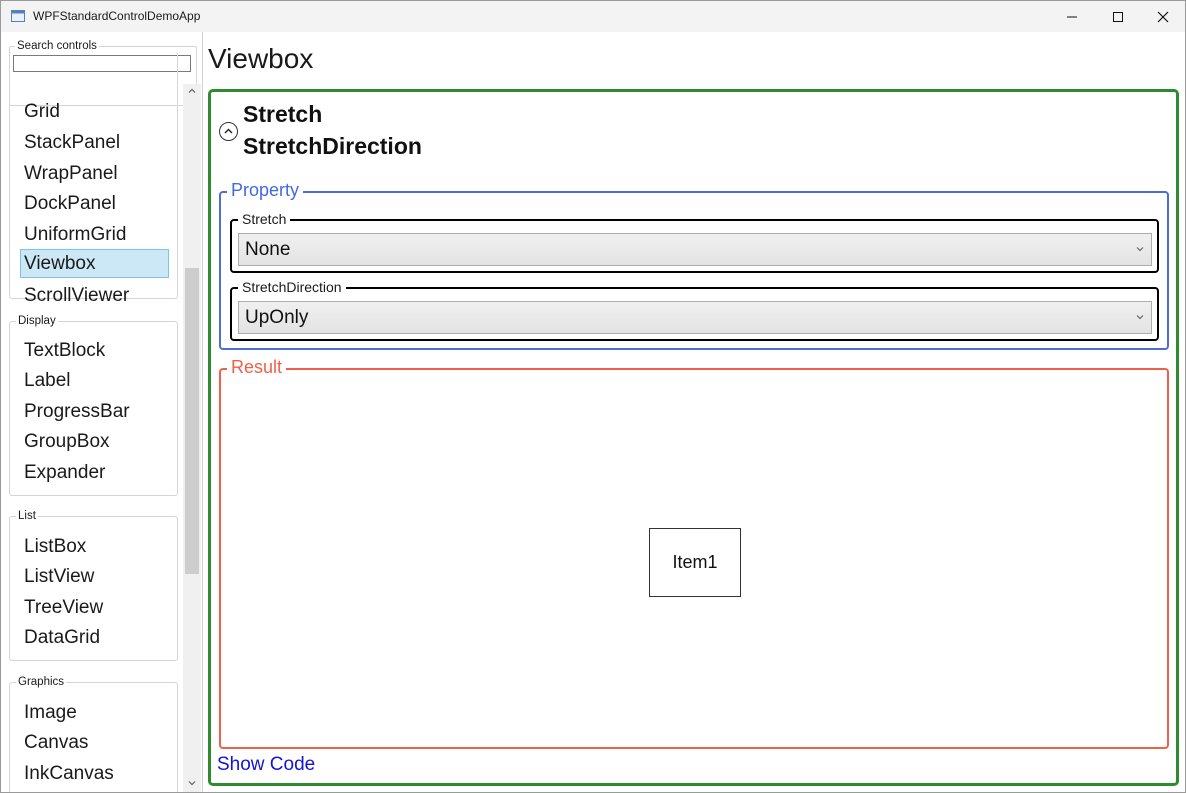  I want to click on minimize-button, so click(1072, 16).